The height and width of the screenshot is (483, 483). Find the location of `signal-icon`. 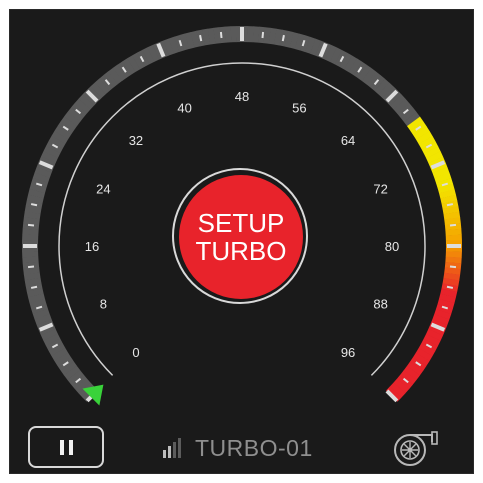

signal-icon is located at coordinates (172, 448).